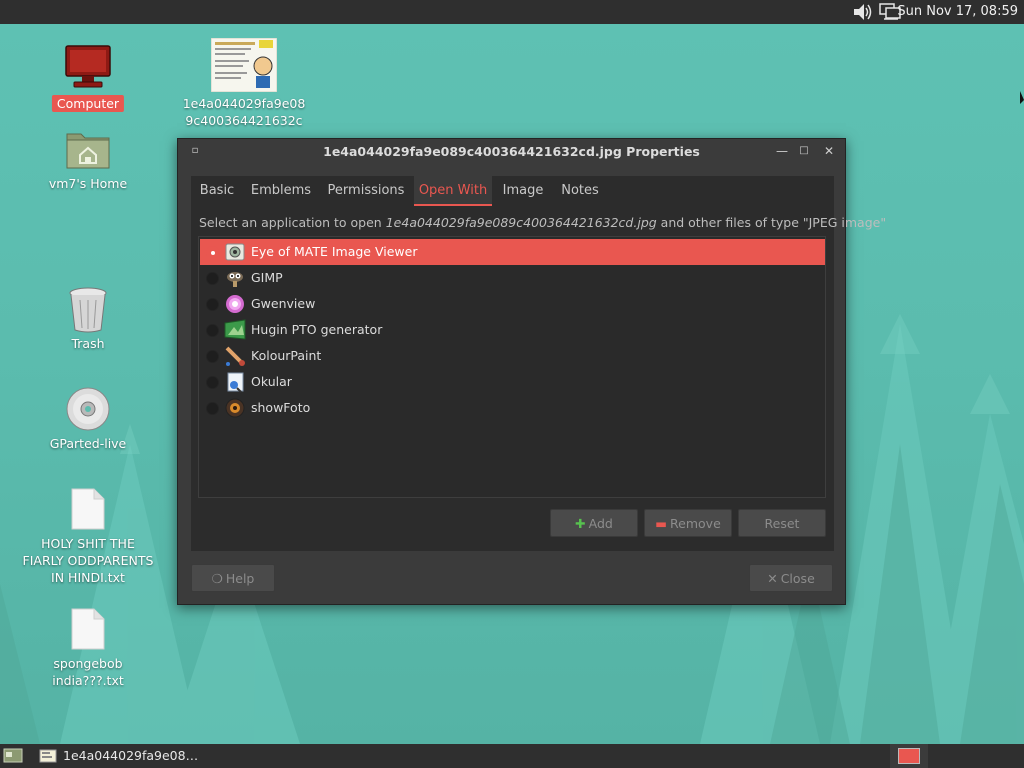 The width and height of the screenshot is (1024, 768). What do you see at coordinates (281, 191) in the screenshot?
I see `tab-emblems: Emblems` at bounding box center [281, 191].